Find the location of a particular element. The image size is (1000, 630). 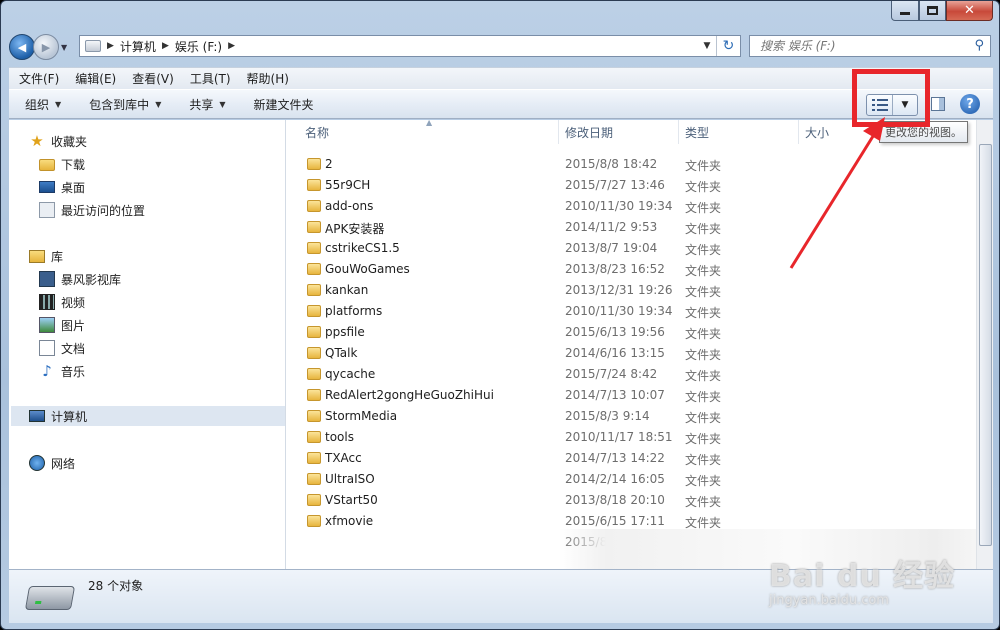

sidebar-item-pictures: 图片 is located at coordinates (62, 325).